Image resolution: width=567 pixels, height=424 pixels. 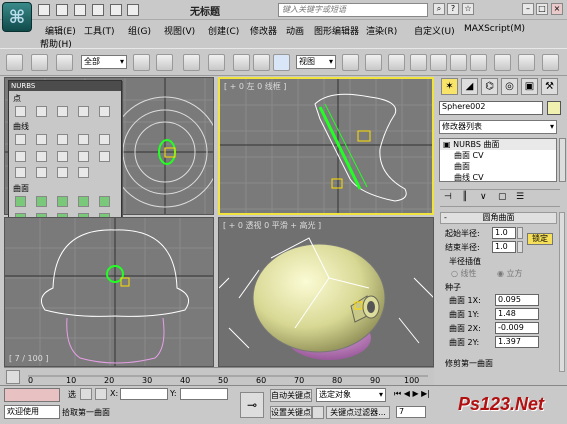 I want to click on maxscript-listener, so click(x=32, y=395).